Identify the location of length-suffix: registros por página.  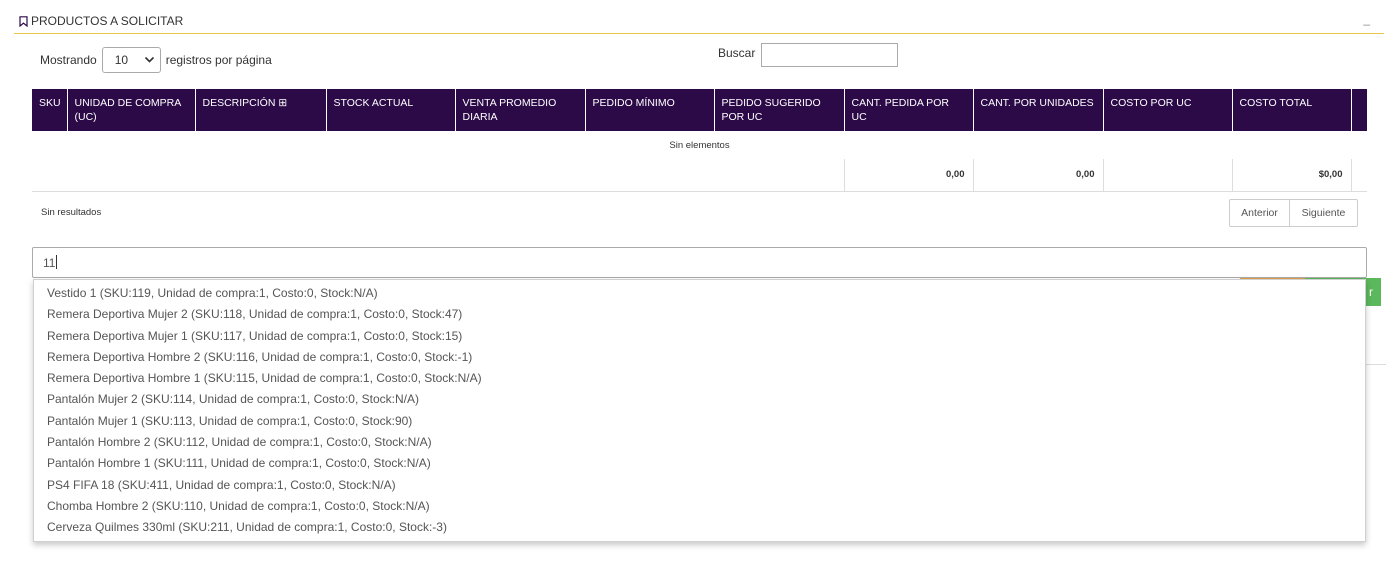
(218, 60).